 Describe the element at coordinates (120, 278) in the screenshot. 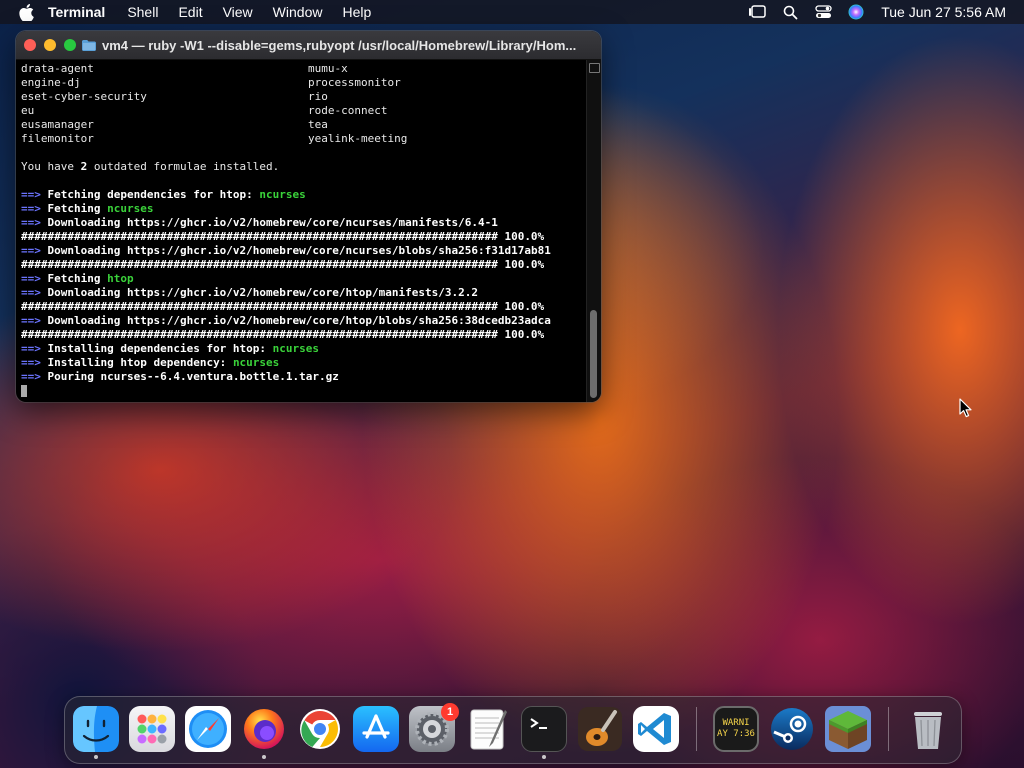

I see `package-name: htop` at that location.